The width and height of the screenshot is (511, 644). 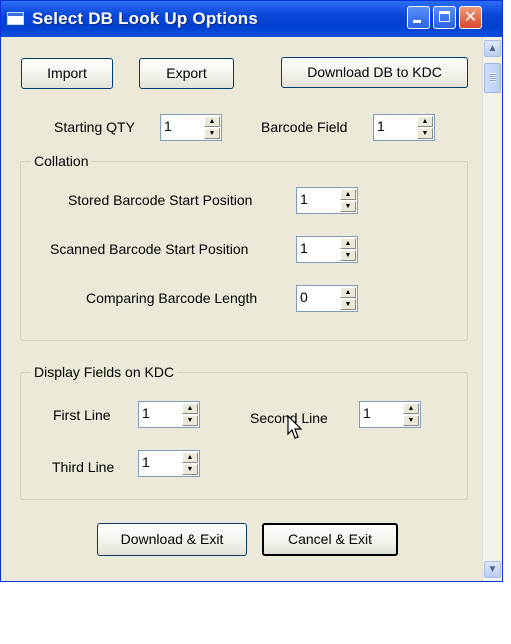 What do you see at coordinates (160, 200) in the screenshot?
I see `stored-start-label: Stored Barcode Start Position` at bounding box center [160, 200].